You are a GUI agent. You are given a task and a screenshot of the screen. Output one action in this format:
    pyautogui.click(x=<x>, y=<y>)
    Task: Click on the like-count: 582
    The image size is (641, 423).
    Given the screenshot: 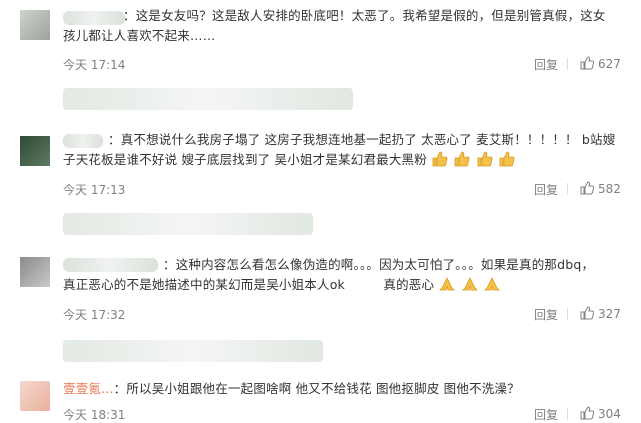 What is the action you would take?
    pyautogui.click(x=609, y=189)
    